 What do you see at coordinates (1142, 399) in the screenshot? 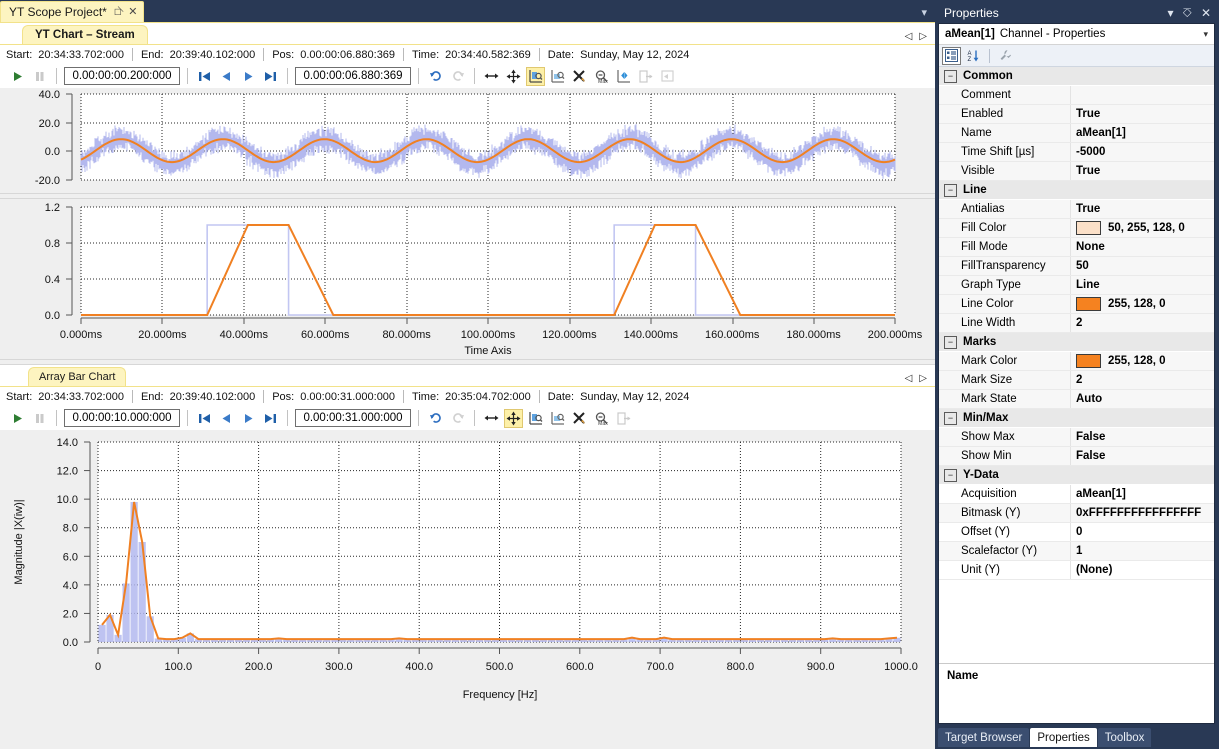
I see `property-value: Auto` at bounding box center [1142, 399].